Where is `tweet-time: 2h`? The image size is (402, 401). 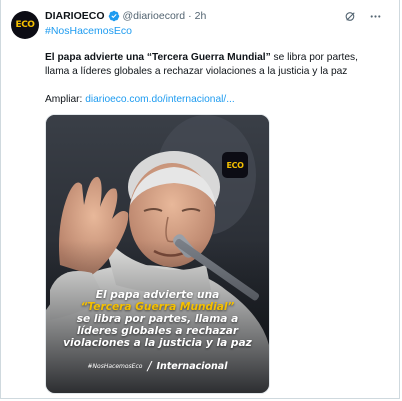 tweet-time: 2h is located at coordinates (201, 16).